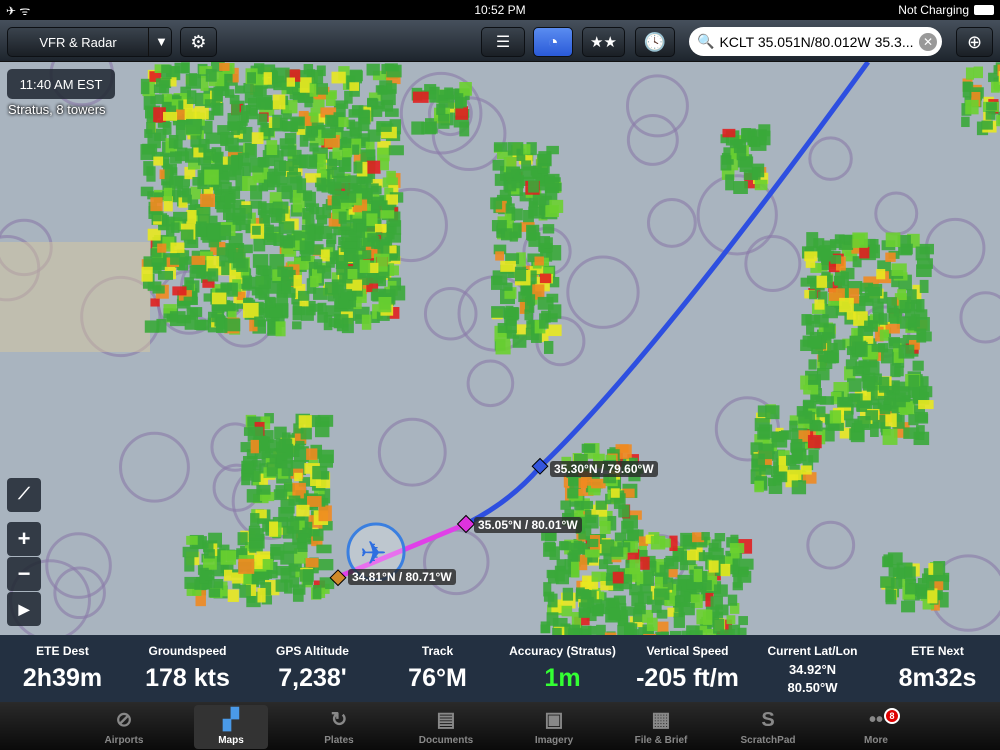 Image resolution: width=1000 pixels, height=750 pixels. What do you see at coordinates (554, 740) in the screenshot?
I see `tab-label: Imagery` at bounding box center [554, 740].